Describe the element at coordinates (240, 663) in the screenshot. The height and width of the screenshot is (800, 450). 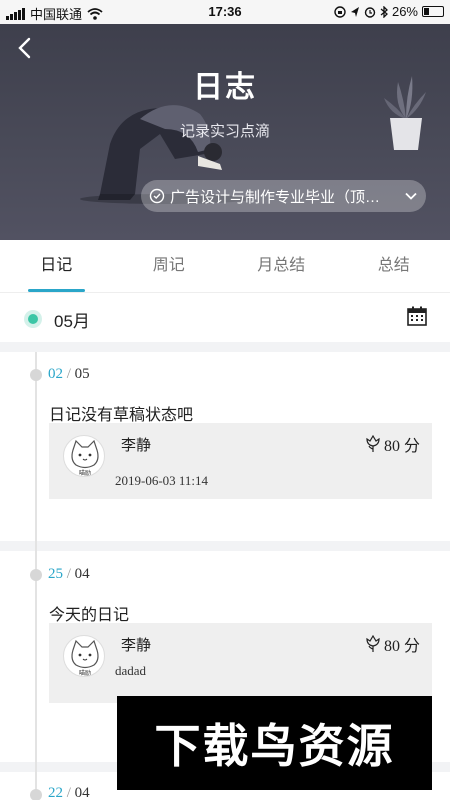
I see `entry-card: 喵励 李静 80 分 dadad` at that location.